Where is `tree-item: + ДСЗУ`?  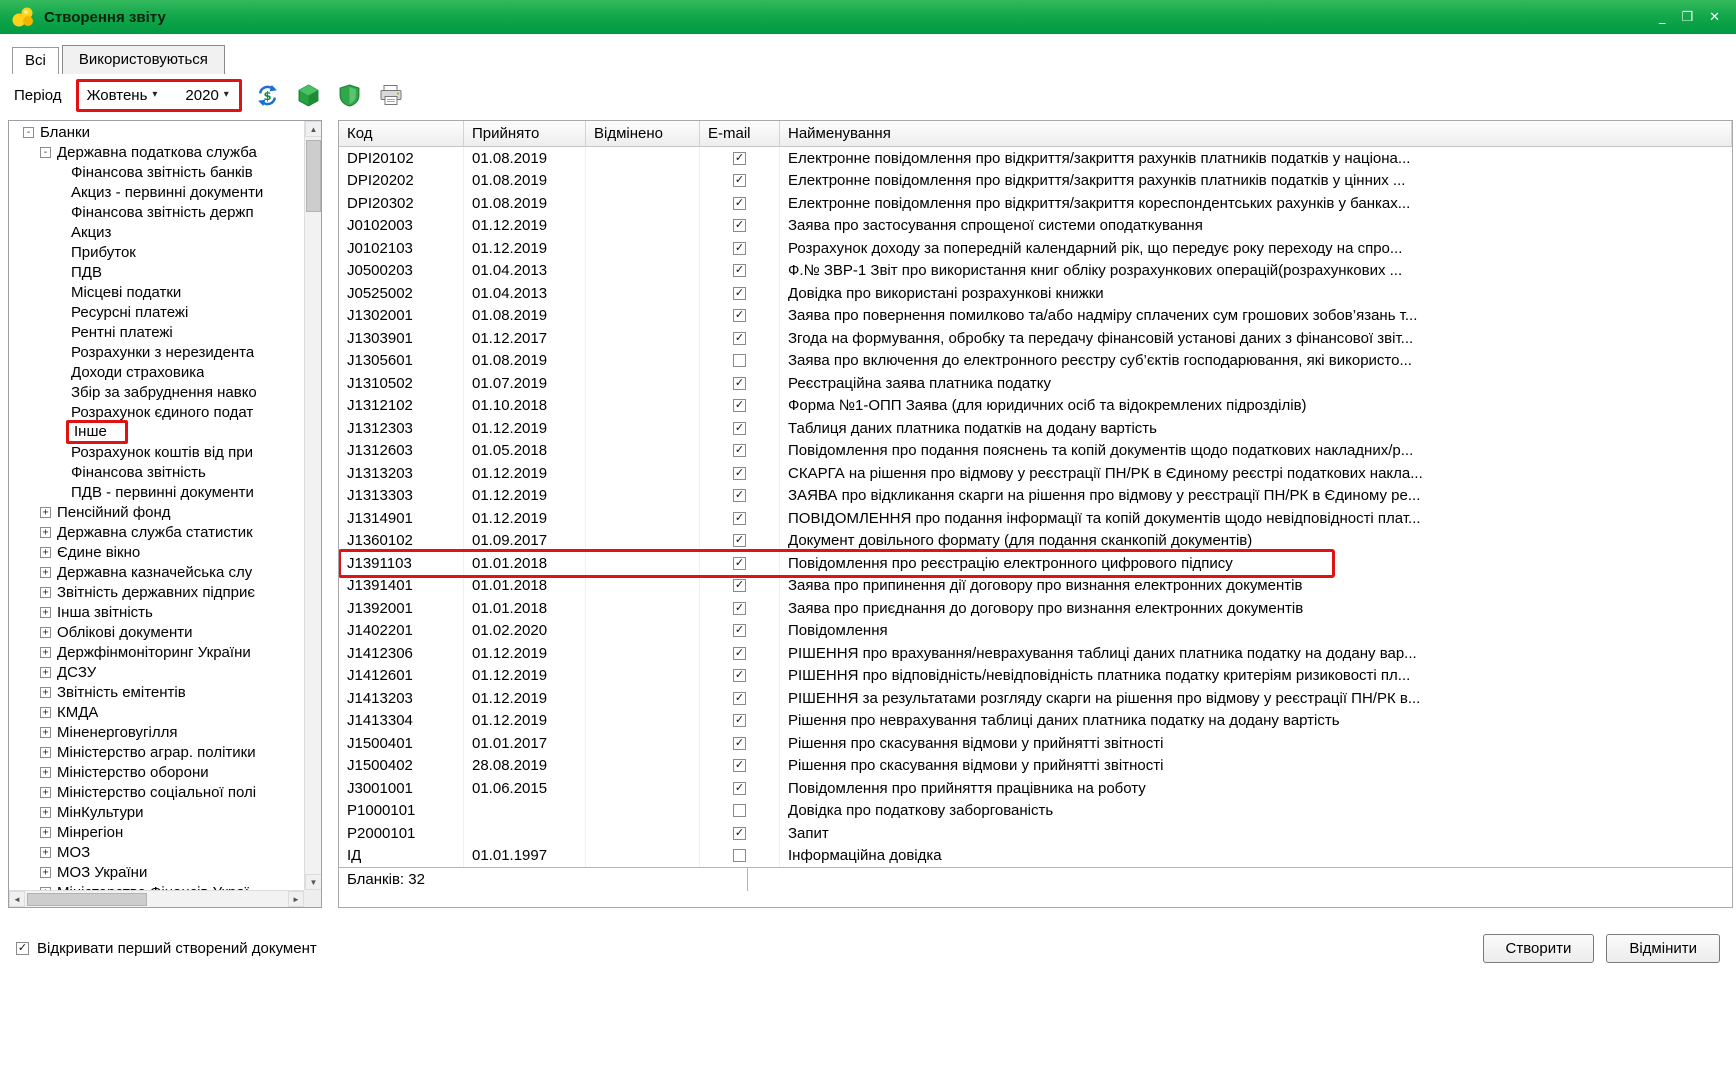
tree-item: + ДСЗУ is located at coordinates (156, 672).